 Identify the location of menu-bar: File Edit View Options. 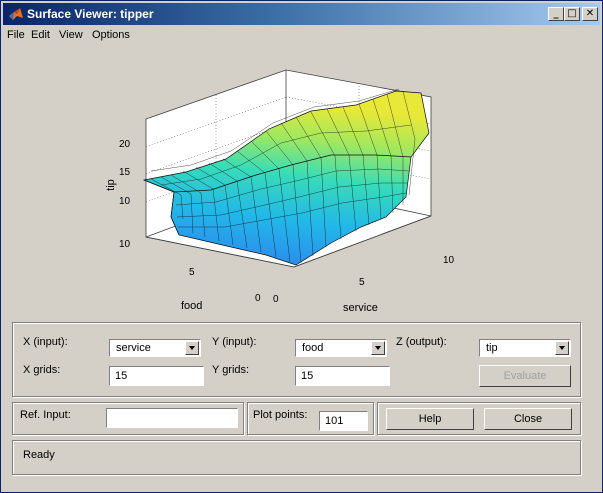
(301, 35).